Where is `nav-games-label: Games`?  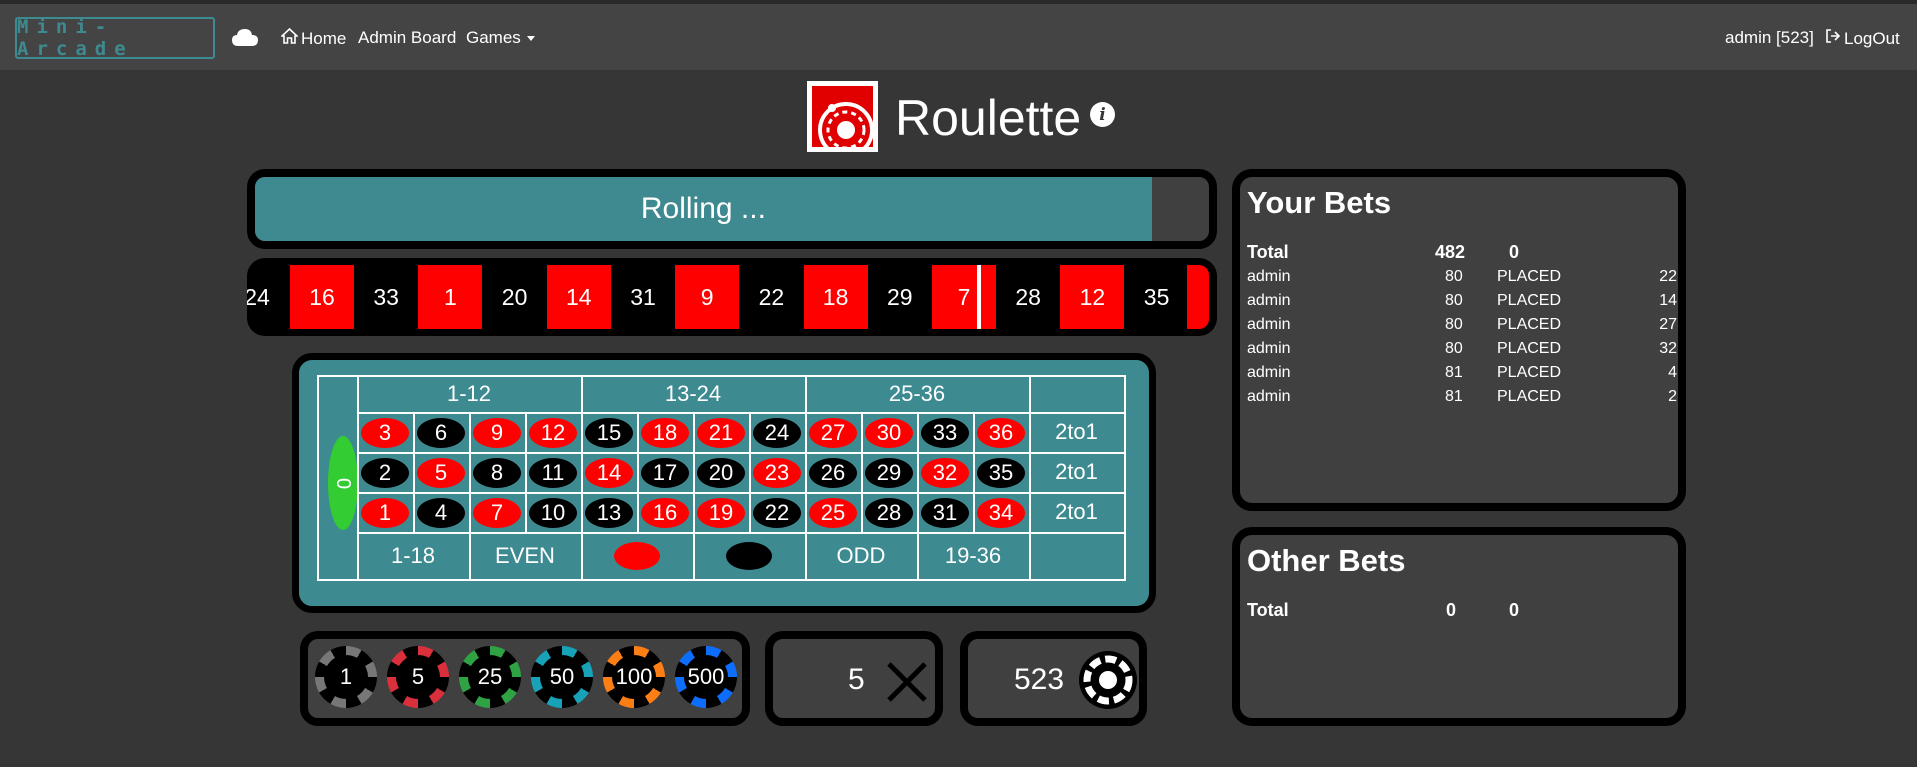 nav-games-label: Games is located at coordinates (493, 37).